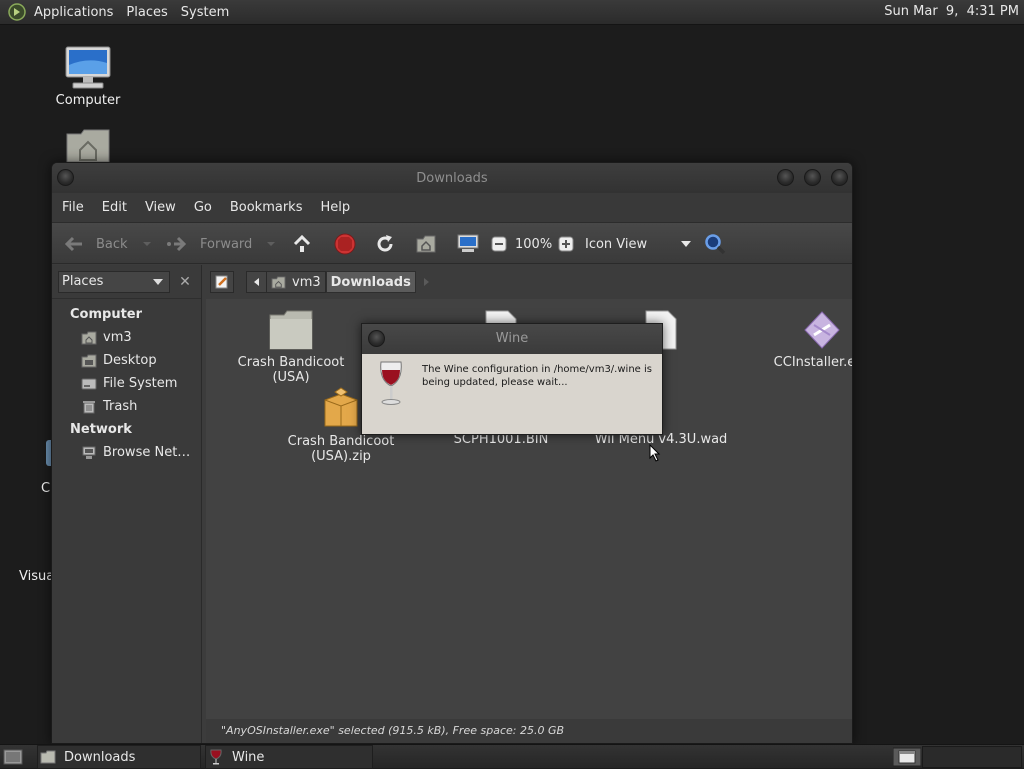 This screenshot has width=1024, height=769. I want to click on sidebar-item-file-system: File System, so click(126, 383).